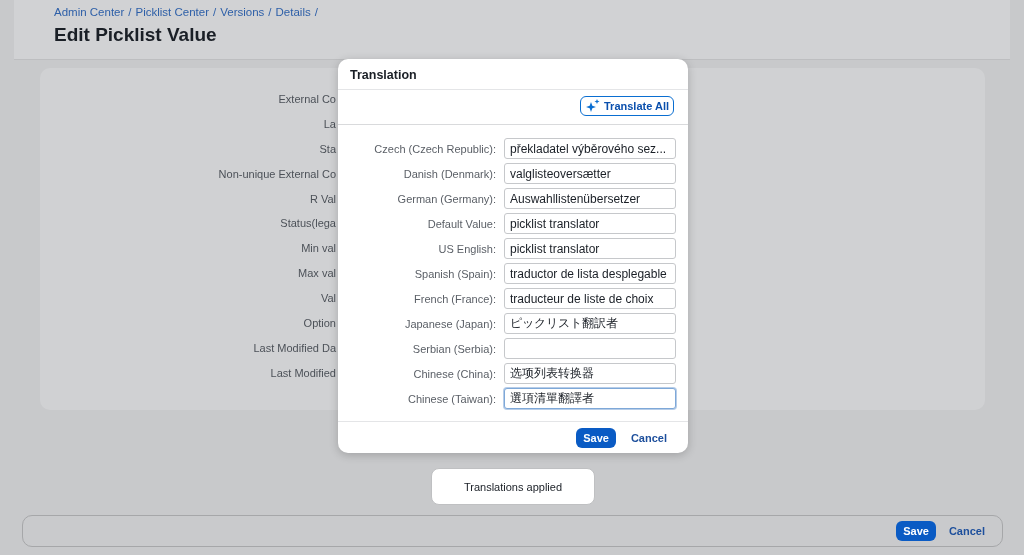 This screenshot has height=555, width=1024. What do you see at coordinates (590, 323) in the screenshot?
I see `translation-field: ピックリスト翻訳者` at bounding box center [590, 323].